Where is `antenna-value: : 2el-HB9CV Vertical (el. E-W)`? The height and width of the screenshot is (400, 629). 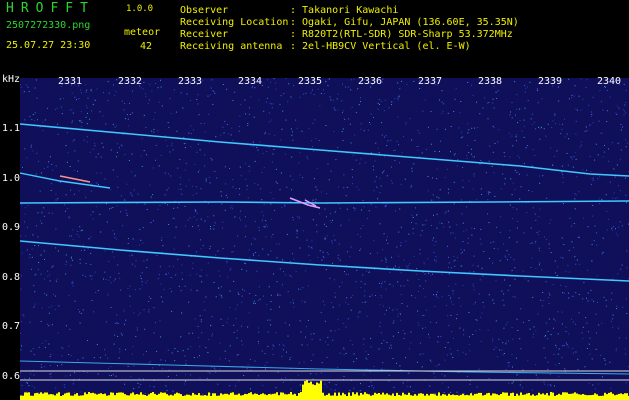
antenna-value: : 2el-HB9CV Vertical (el. E-W) is located at coordinates (380, 46).